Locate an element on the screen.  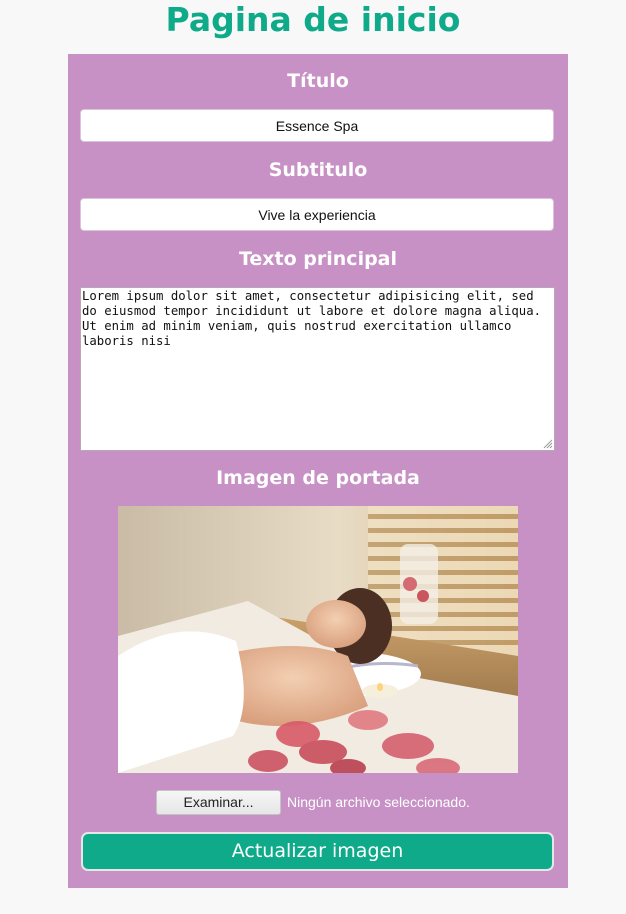
resize-grip-icon is located at coordinates (547, 443).